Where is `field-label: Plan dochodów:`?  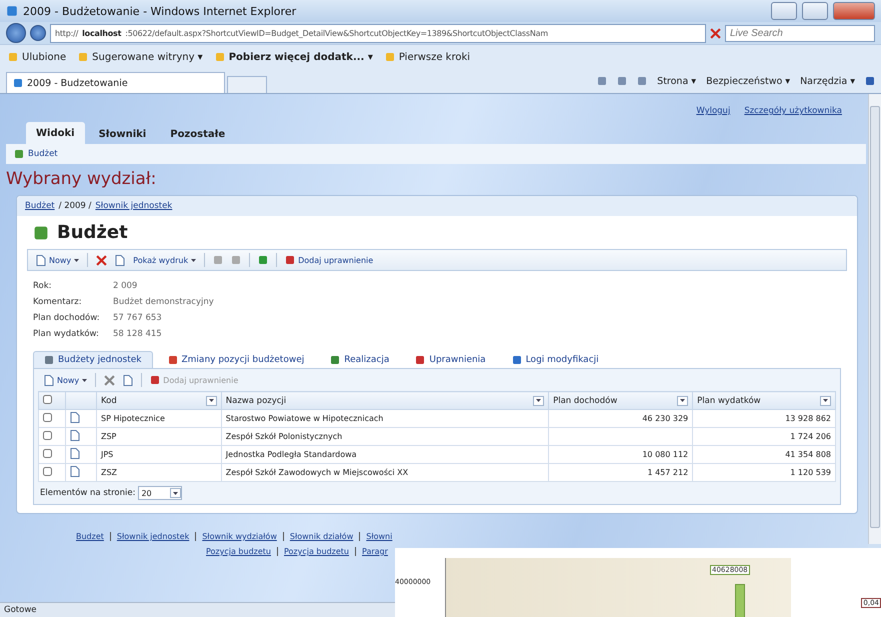 field-label: Plan dochodów: is located at coordinates (67, 318).